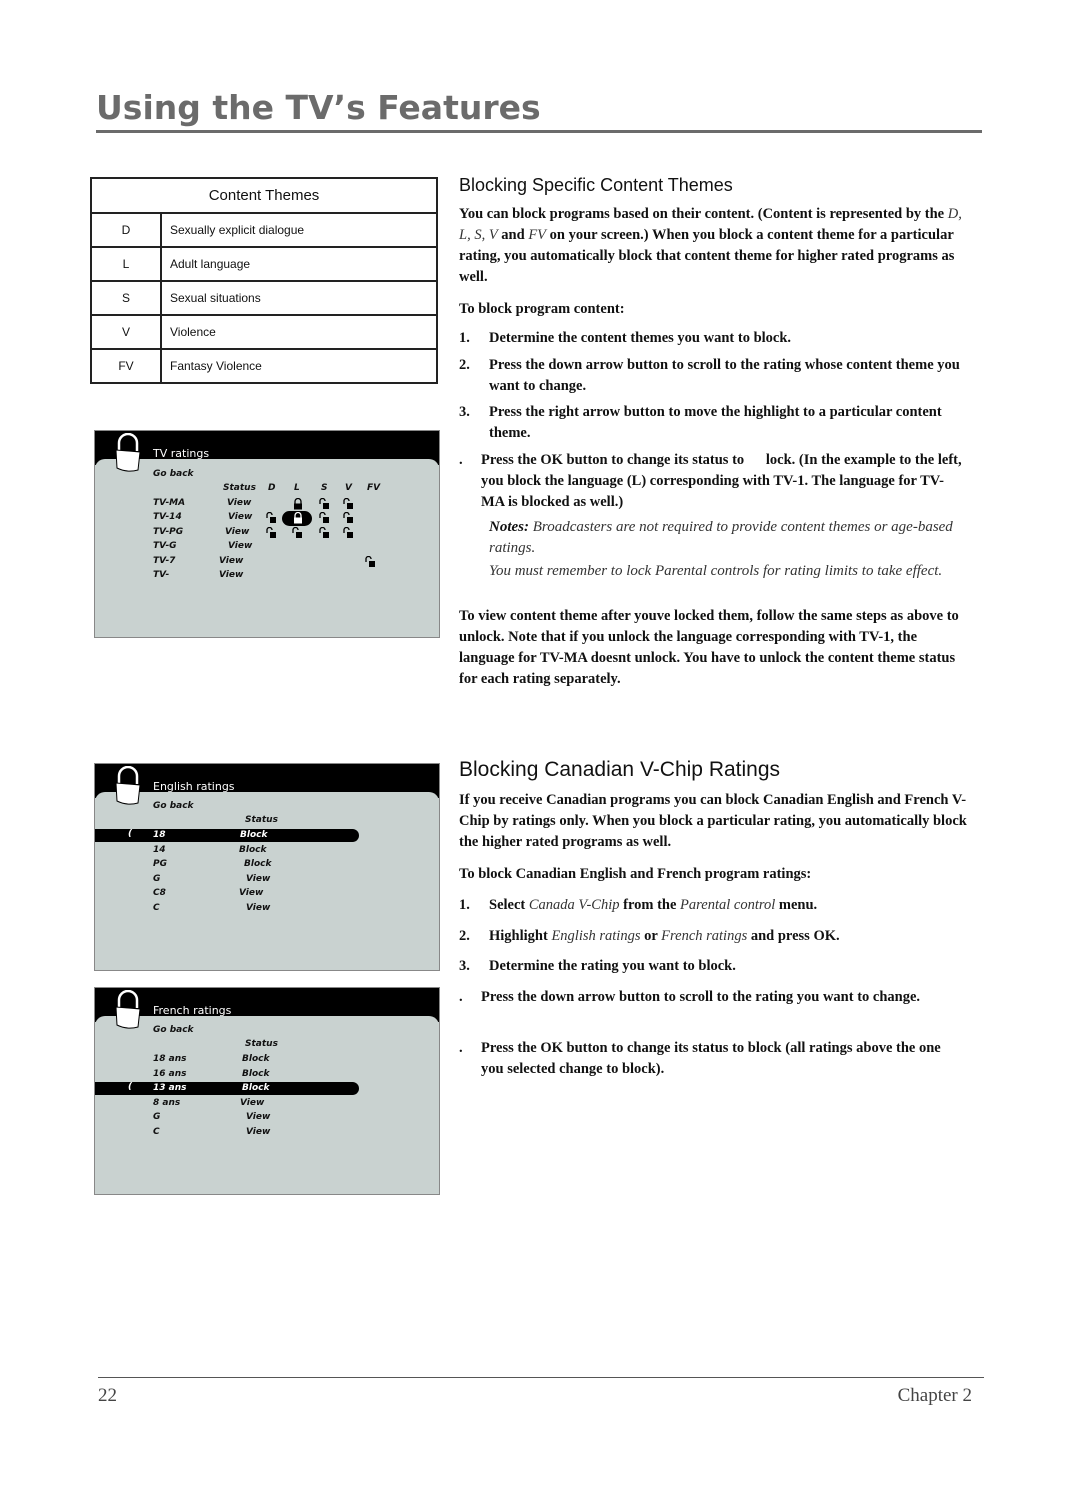 The height and width of the screenshot is (1498, 1080). What do you see at coordinates (161, 575) in the screenshot?
I see `rating-label: TV-` at bounding box center [161, 575].